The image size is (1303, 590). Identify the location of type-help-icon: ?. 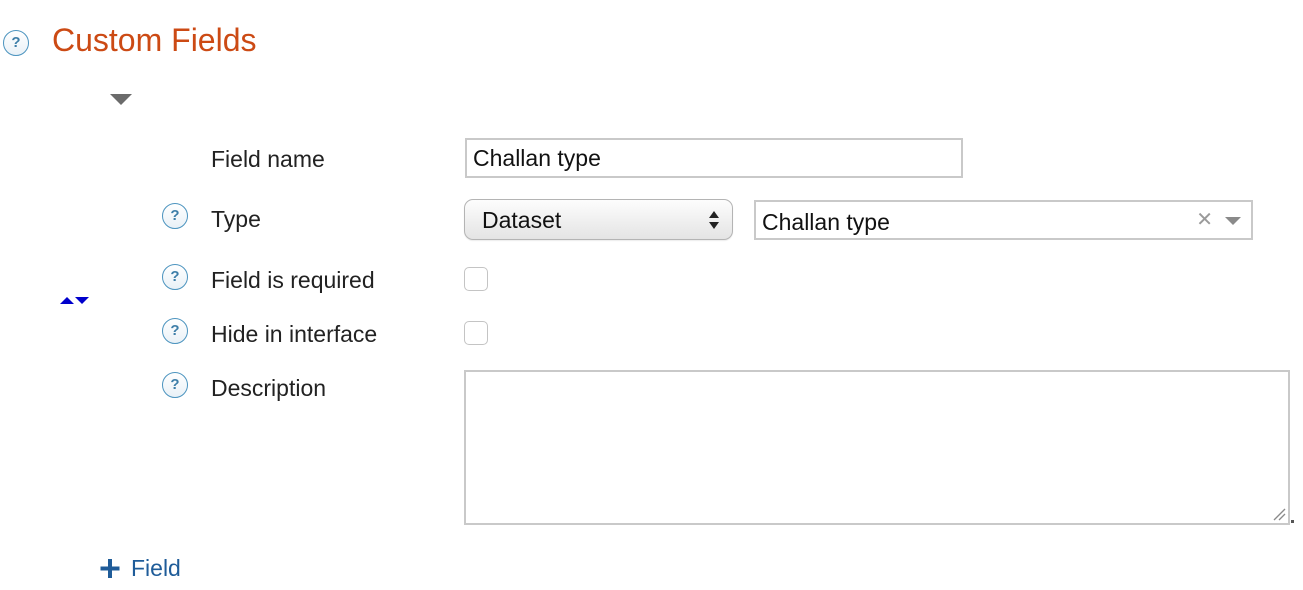
(175, 216).